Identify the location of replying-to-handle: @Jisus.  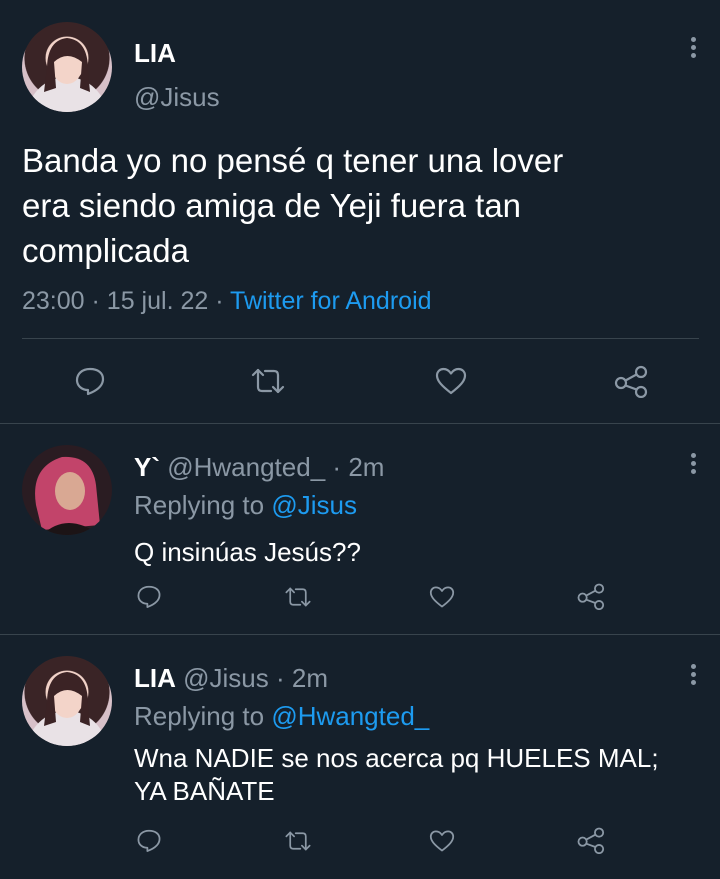
(314, 505).